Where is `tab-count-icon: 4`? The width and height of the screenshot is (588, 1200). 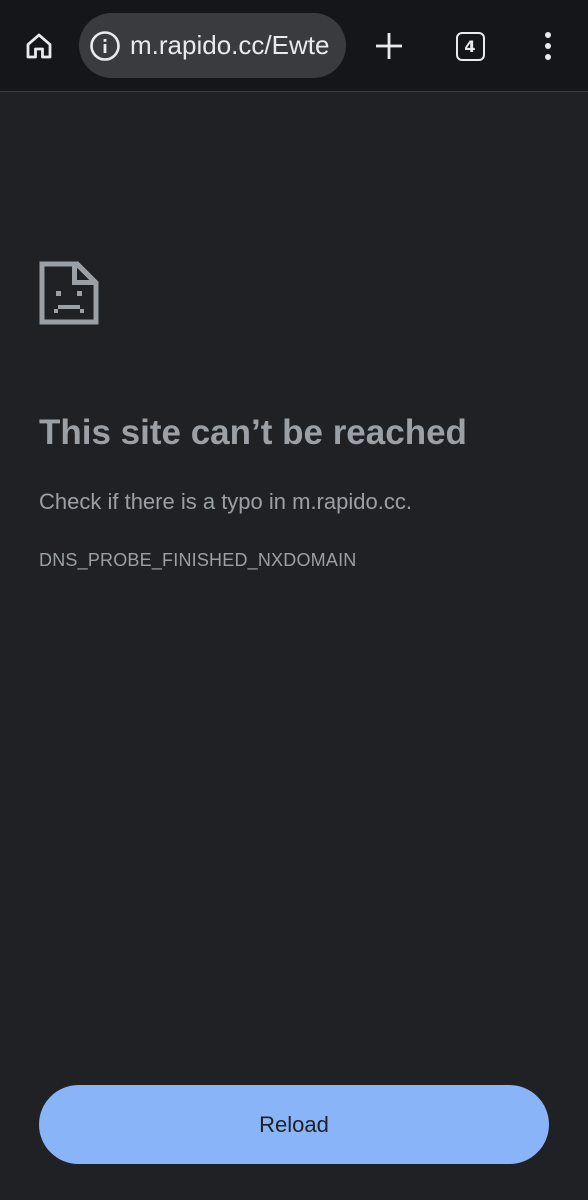
tab-count-icon: 4 is located at coordinates (470, 46).